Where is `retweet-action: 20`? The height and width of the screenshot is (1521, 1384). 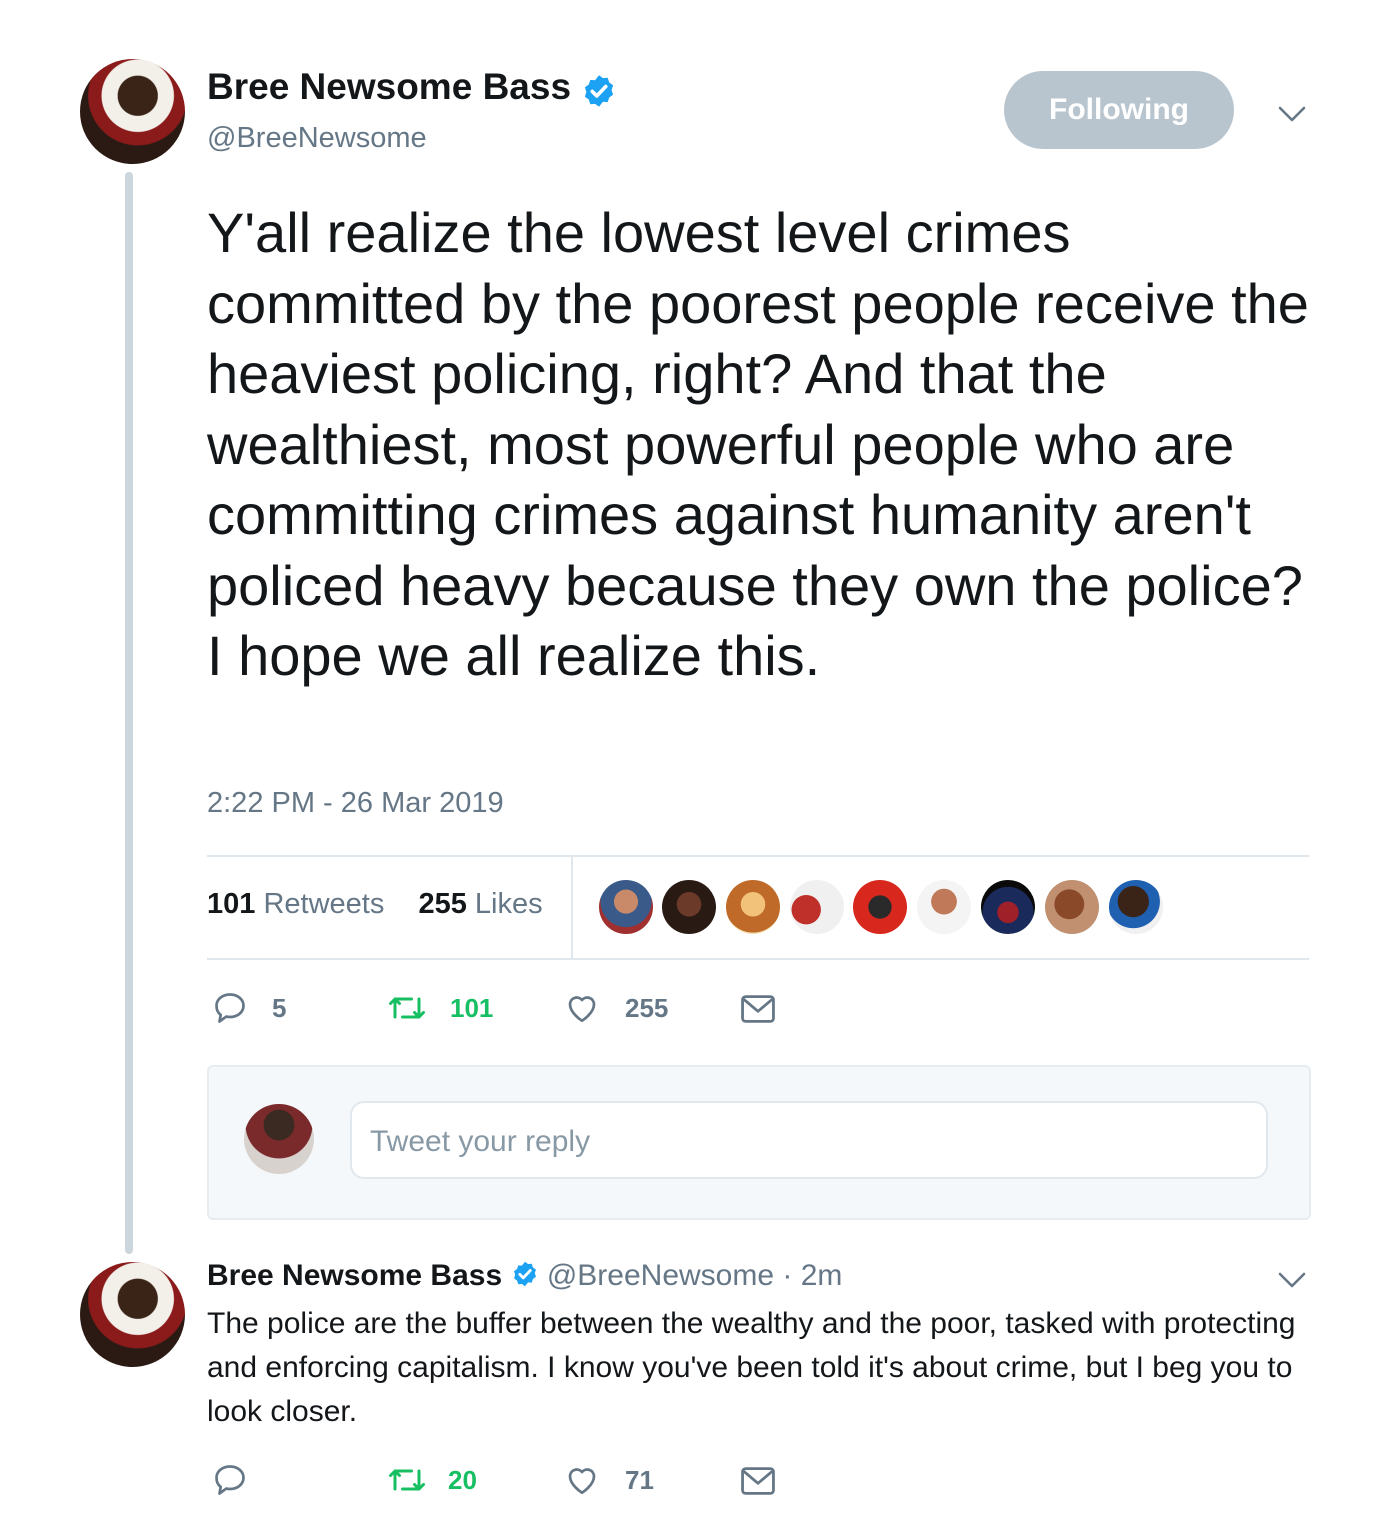 retweet-action: 20 is located at coordinates (431, 1480).